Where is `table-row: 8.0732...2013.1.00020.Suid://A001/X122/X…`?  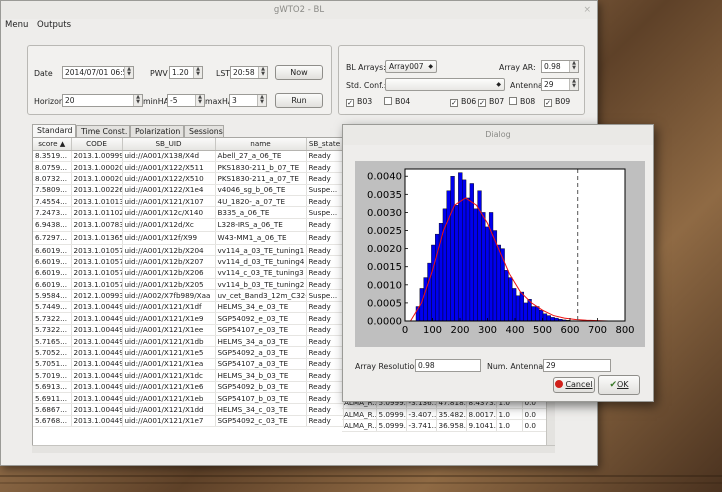
table-row: 8.0732...2013.1.00020.Suid://A001/X122/X… is located at coordinates (188, 178).